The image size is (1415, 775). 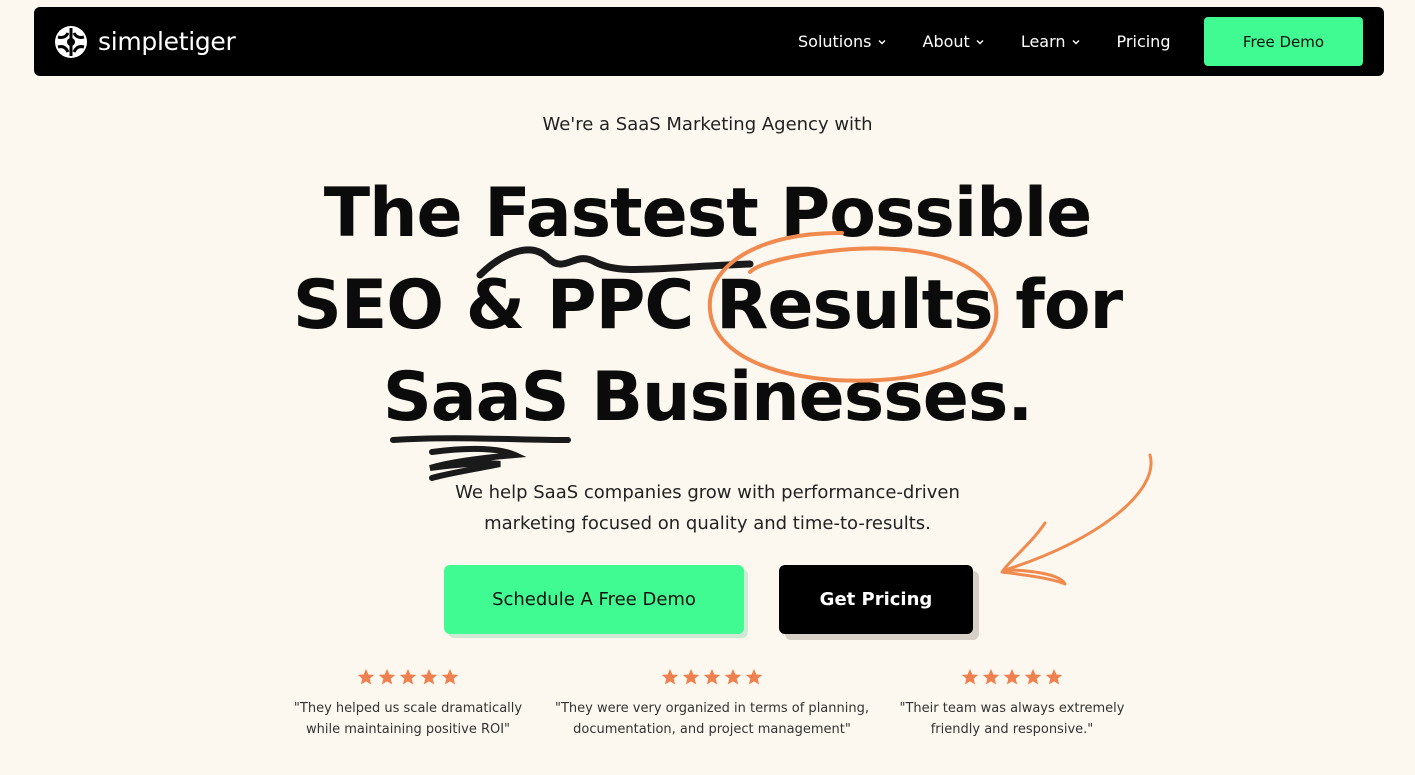 What do you see at coordinates (1012, 729) in the screenshot?
I see `quote-line: friendly and responsive."` at bounding box center [1012, 729].